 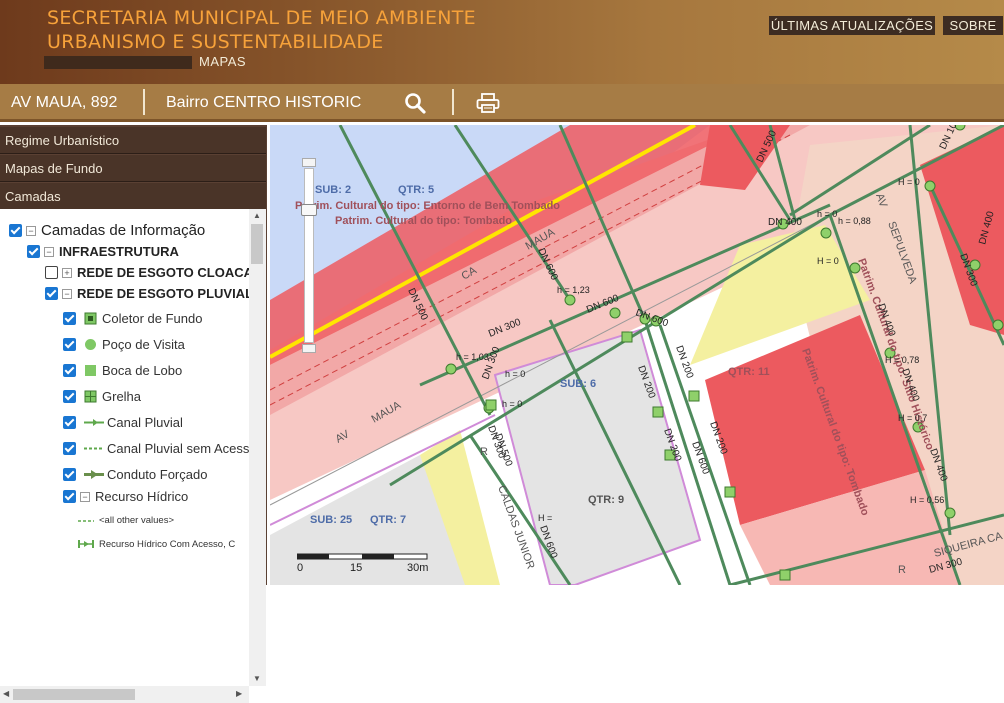 What do you see at coordinates (215, 42) in the screenshot?
I see `app-title-line2: URBANISMO E SUSTENTABILIDADE` at bounding box center [215, 42].